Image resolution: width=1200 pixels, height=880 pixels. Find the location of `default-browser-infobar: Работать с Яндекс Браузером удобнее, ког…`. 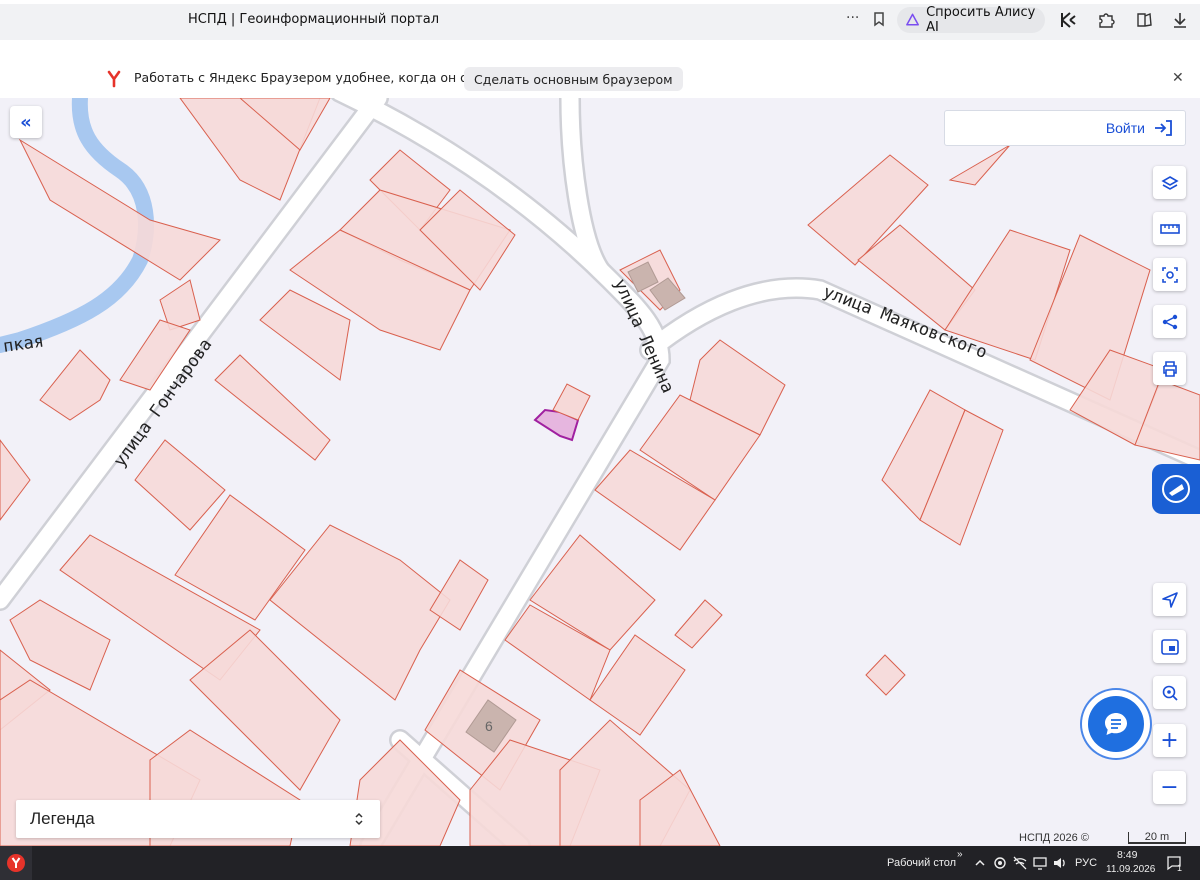

default-browser-infobar: Работать с Яндекс Браузером удобнее, ког… is located at coordinates (600, 69).